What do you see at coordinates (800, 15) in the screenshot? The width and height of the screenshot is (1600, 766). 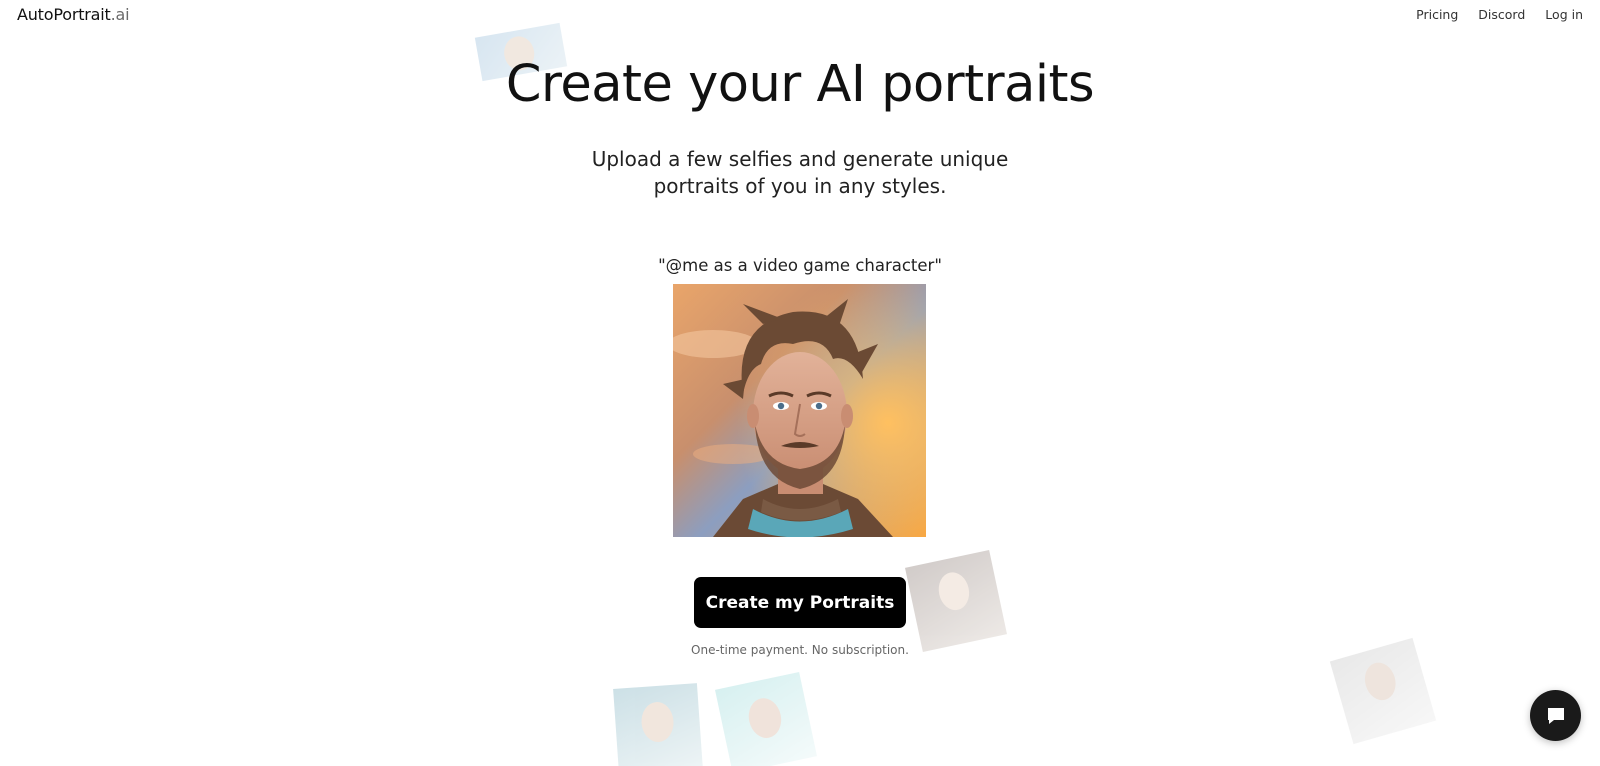 I see `top-navigation-bar: AutoPortrait.ai Pricing Discord Log in` at bounding box center [800, 15].